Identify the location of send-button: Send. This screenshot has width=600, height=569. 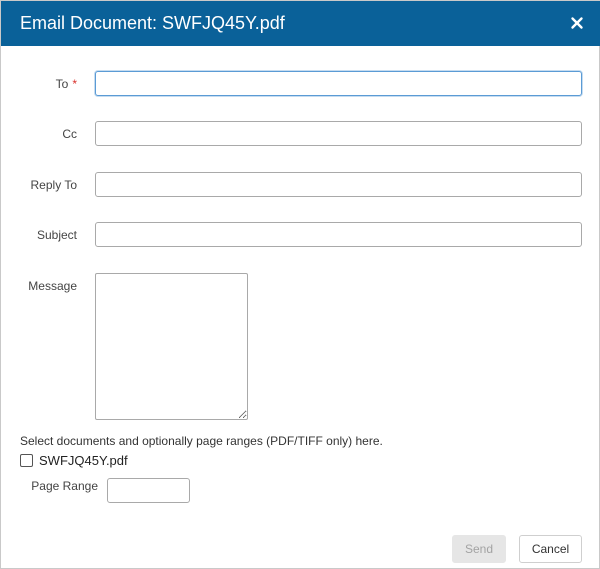
(479, 549).